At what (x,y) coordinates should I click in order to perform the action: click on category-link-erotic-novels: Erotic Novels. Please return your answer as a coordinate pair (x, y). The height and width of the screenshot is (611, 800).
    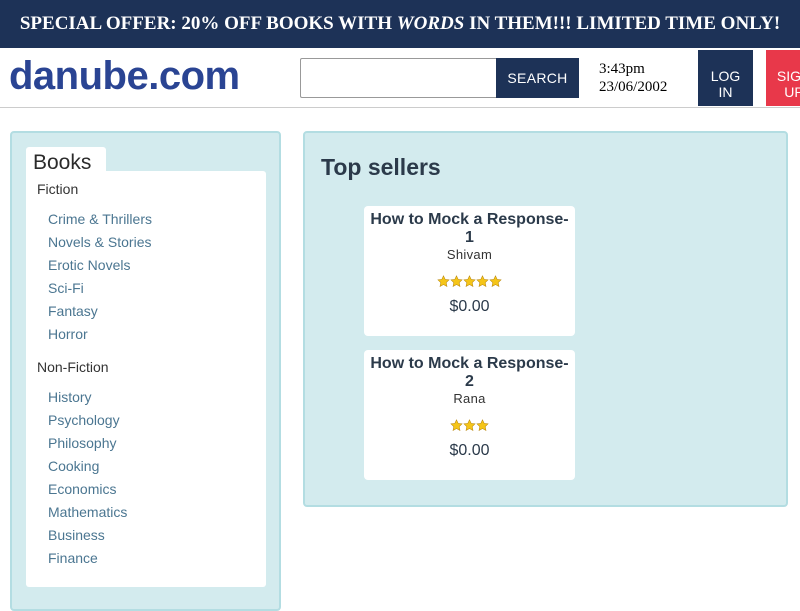
    Looking at the image, I should click on (89, 265).